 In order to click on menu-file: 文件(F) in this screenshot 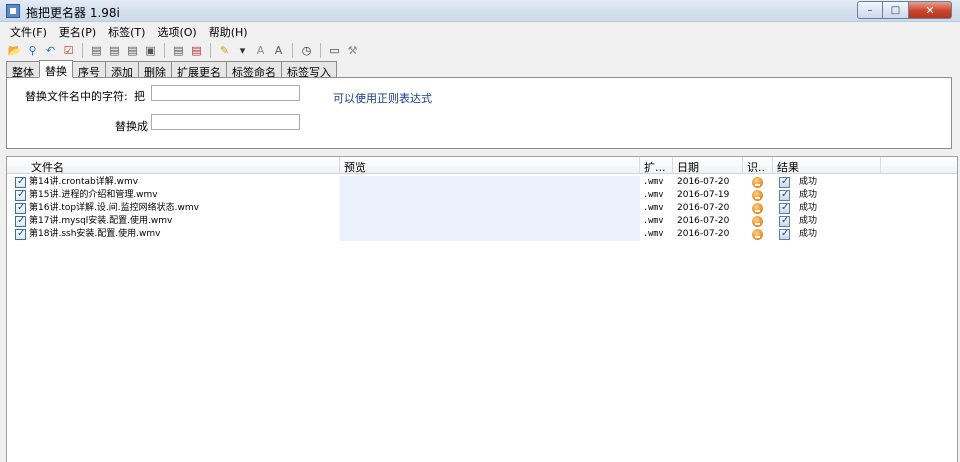, I will do `click(28, 31)`.